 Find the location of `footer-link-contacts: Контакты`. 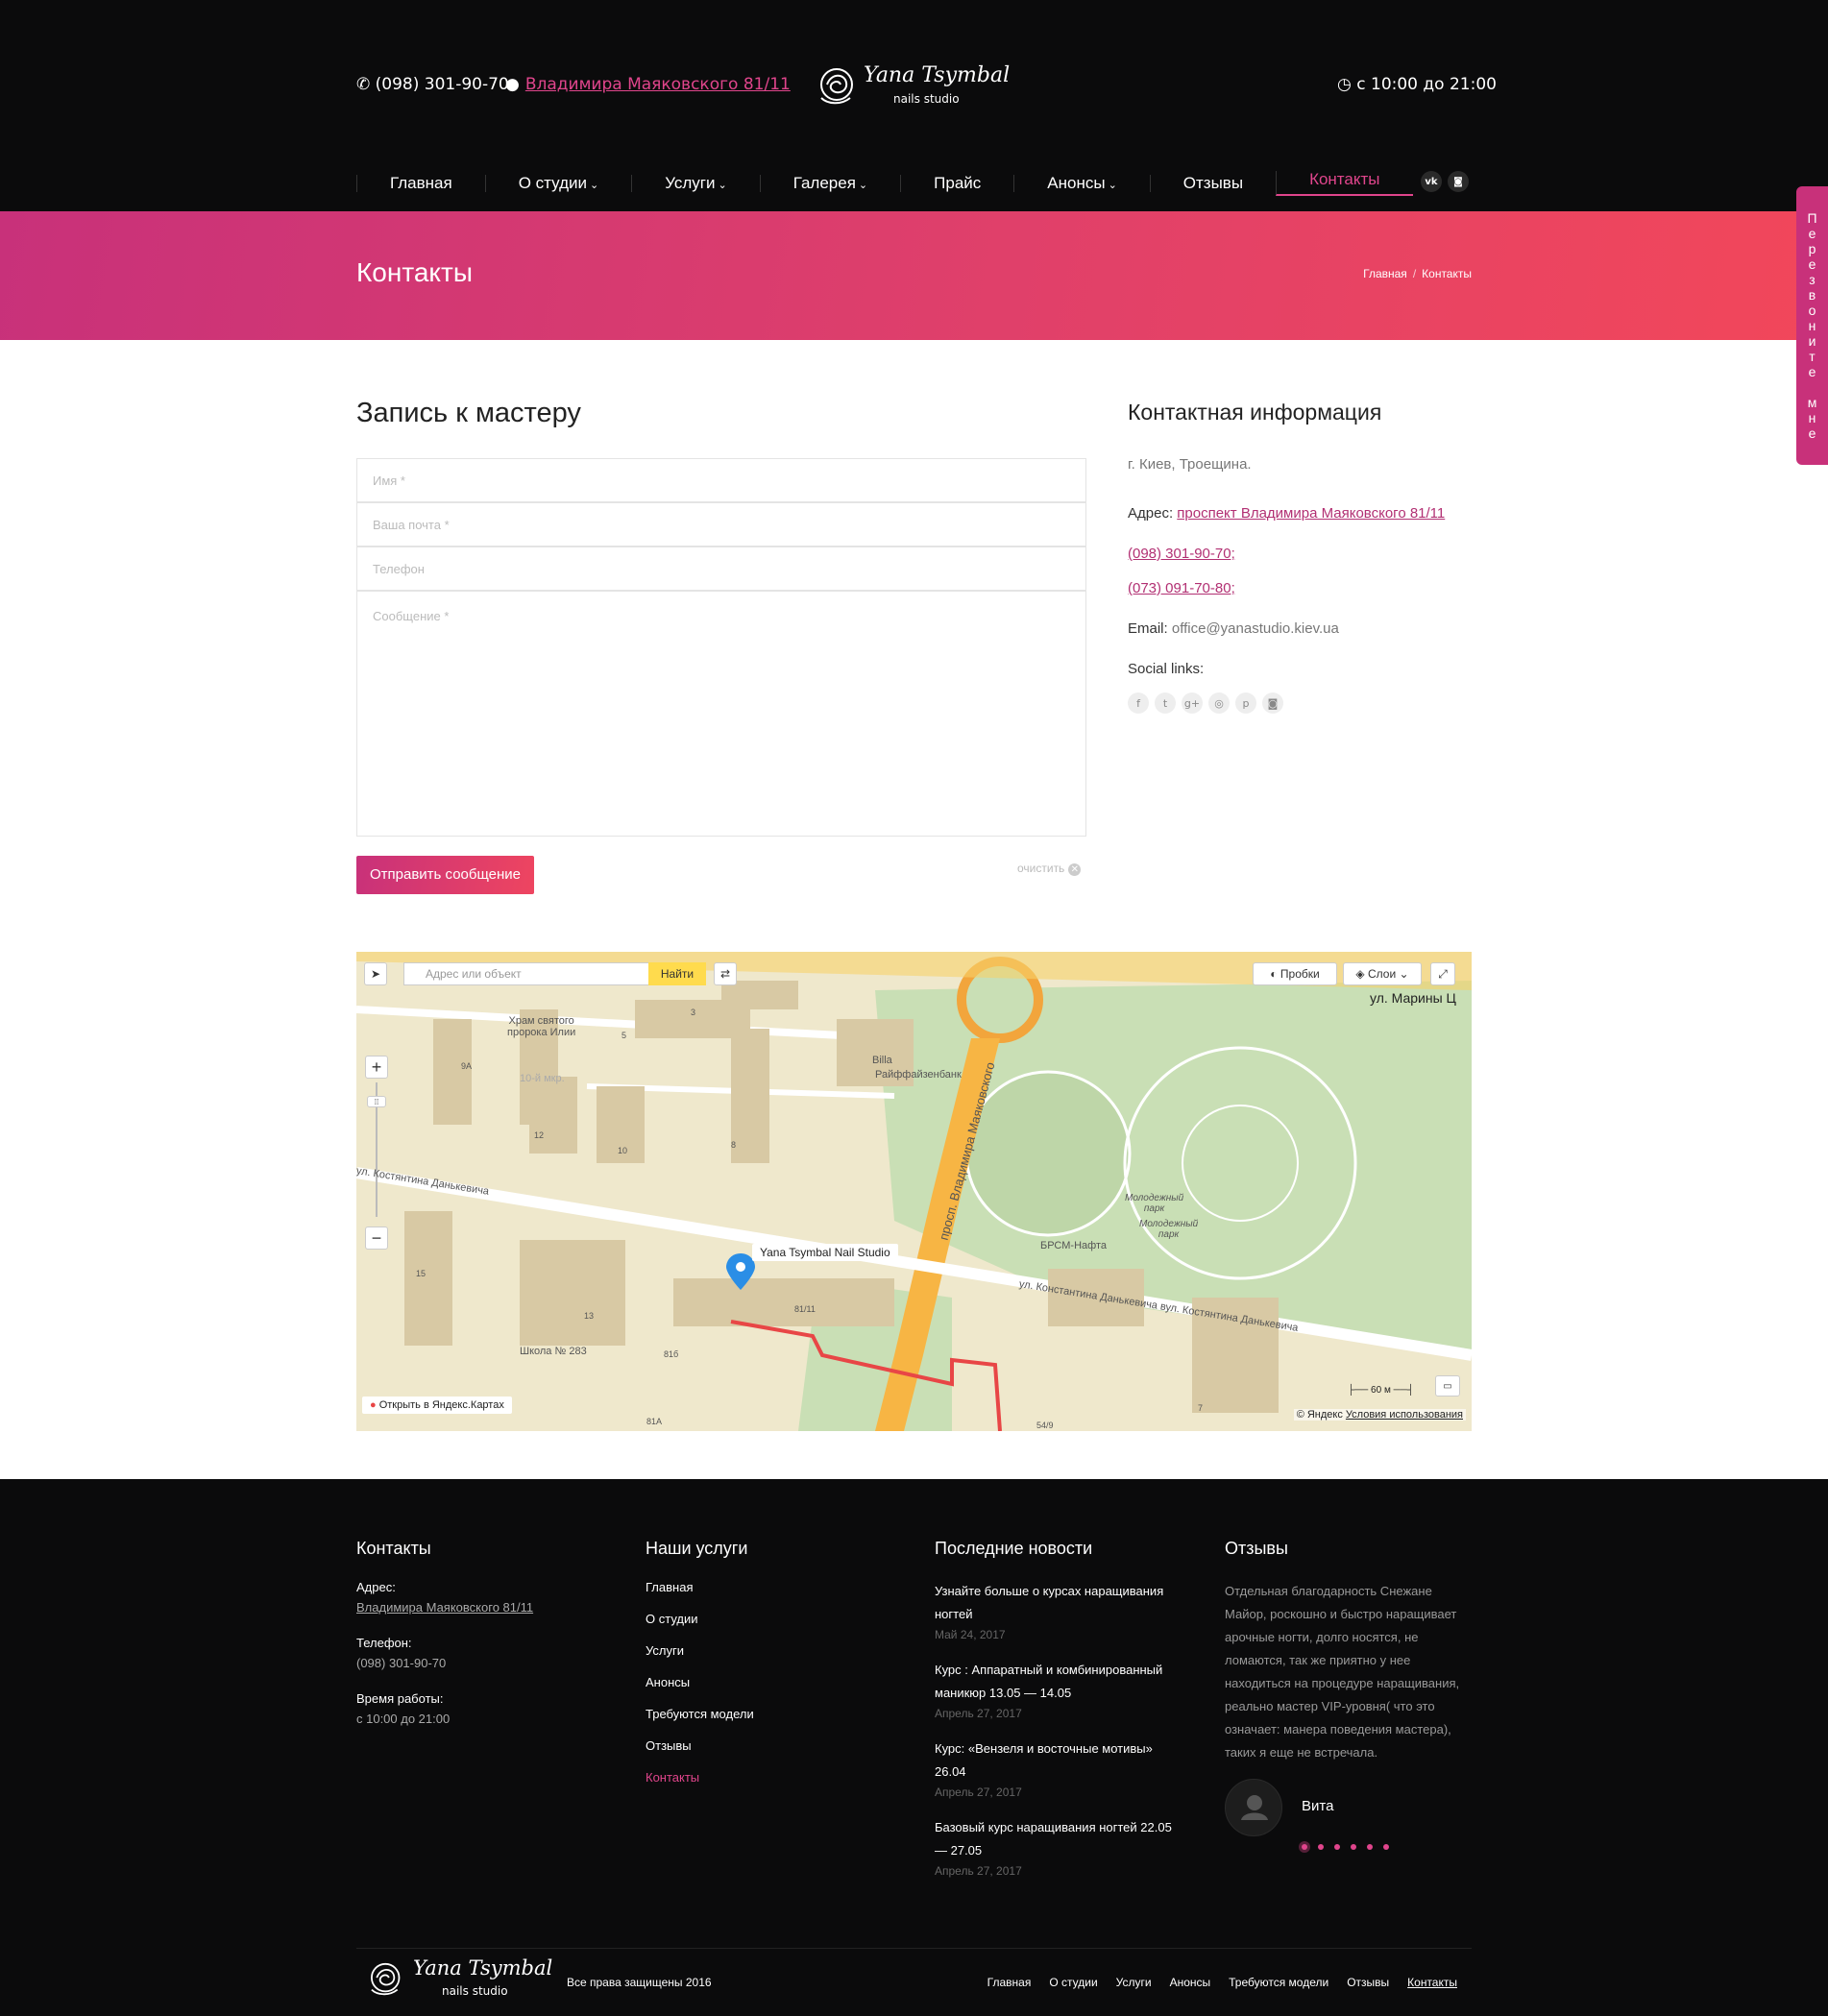

footer-link-contacts: Контакты is located at coordinates (771, 1777).